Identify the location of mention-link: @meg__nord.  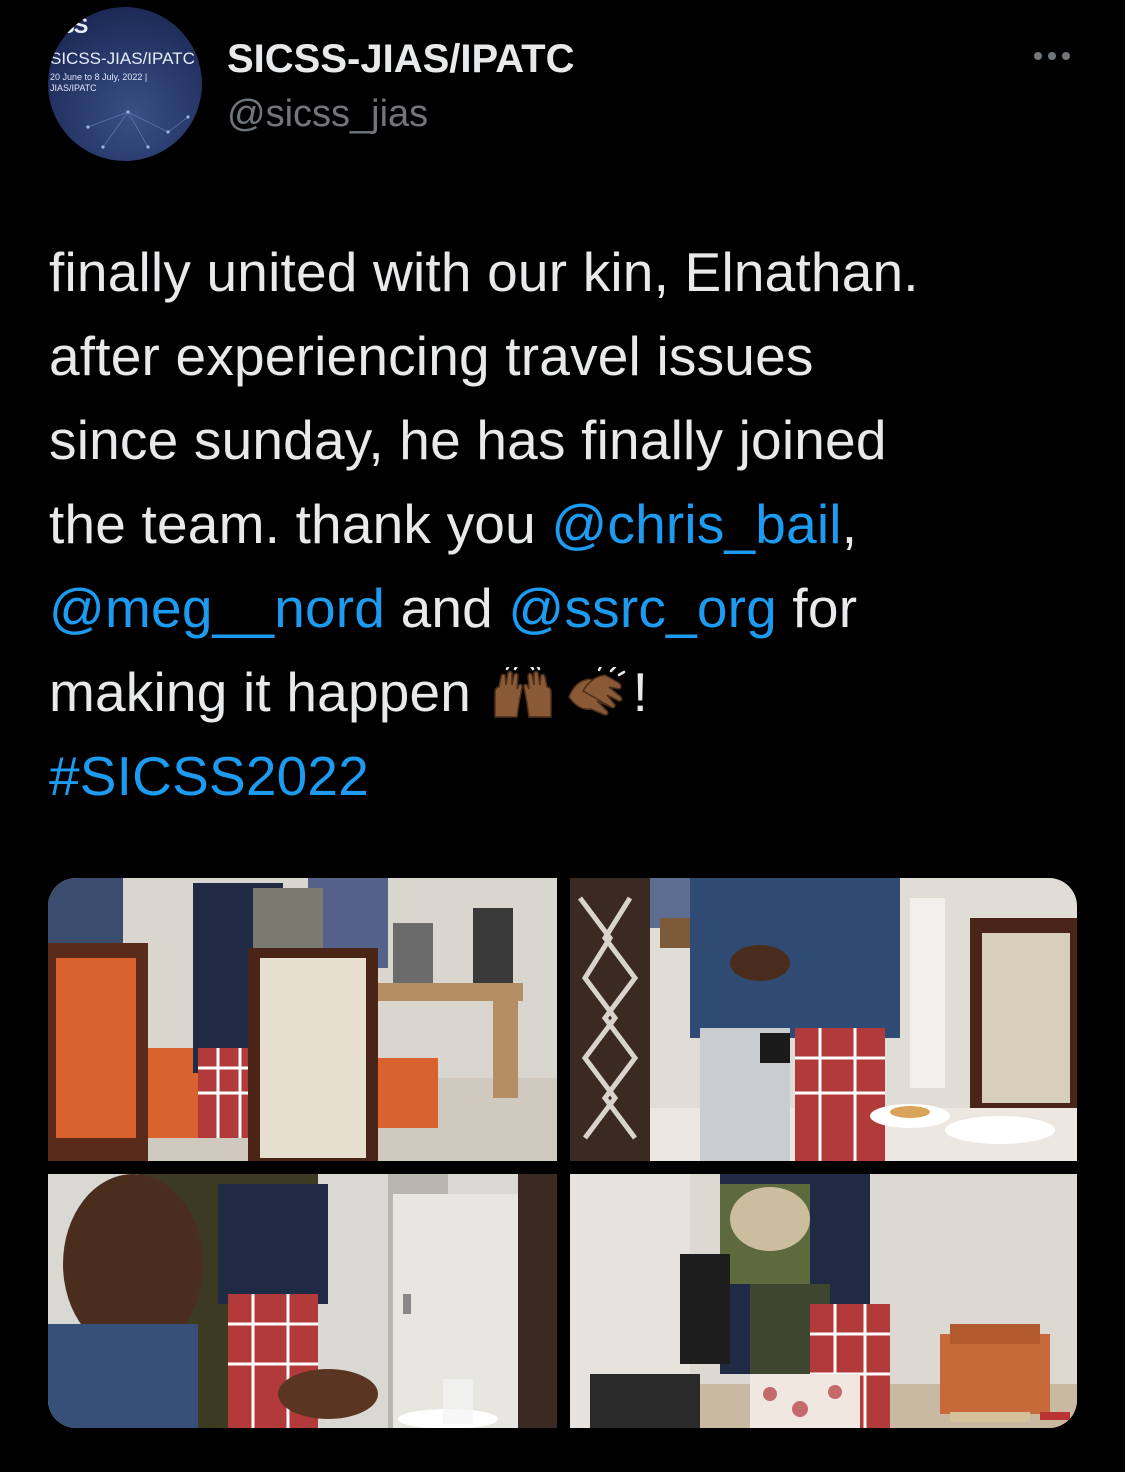
(217, 608).